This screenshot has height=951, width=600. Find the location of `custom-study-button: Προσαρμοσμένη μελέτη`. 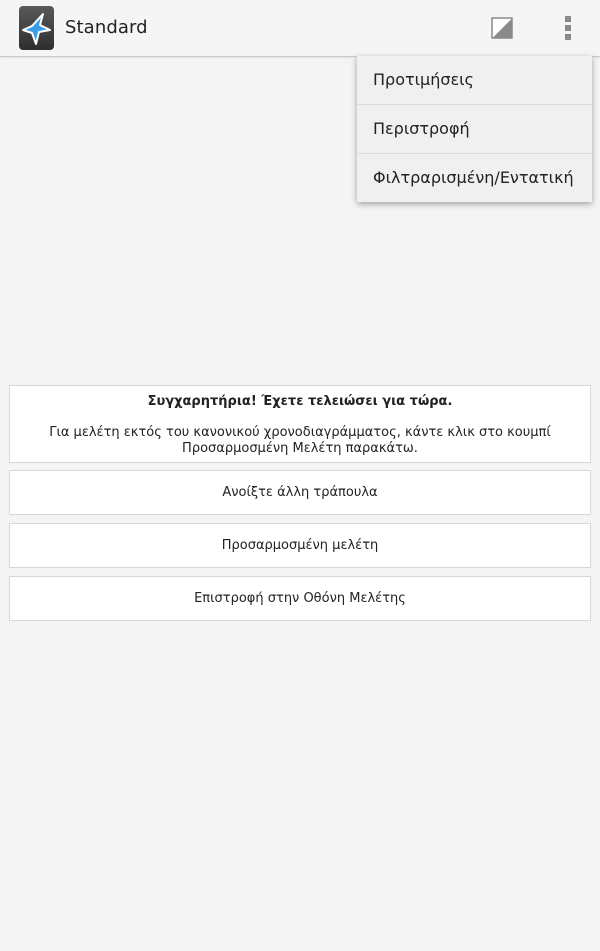

custom-study-button: Προσαρμοσμένη μελέτη is located at coordinates (300, 545).